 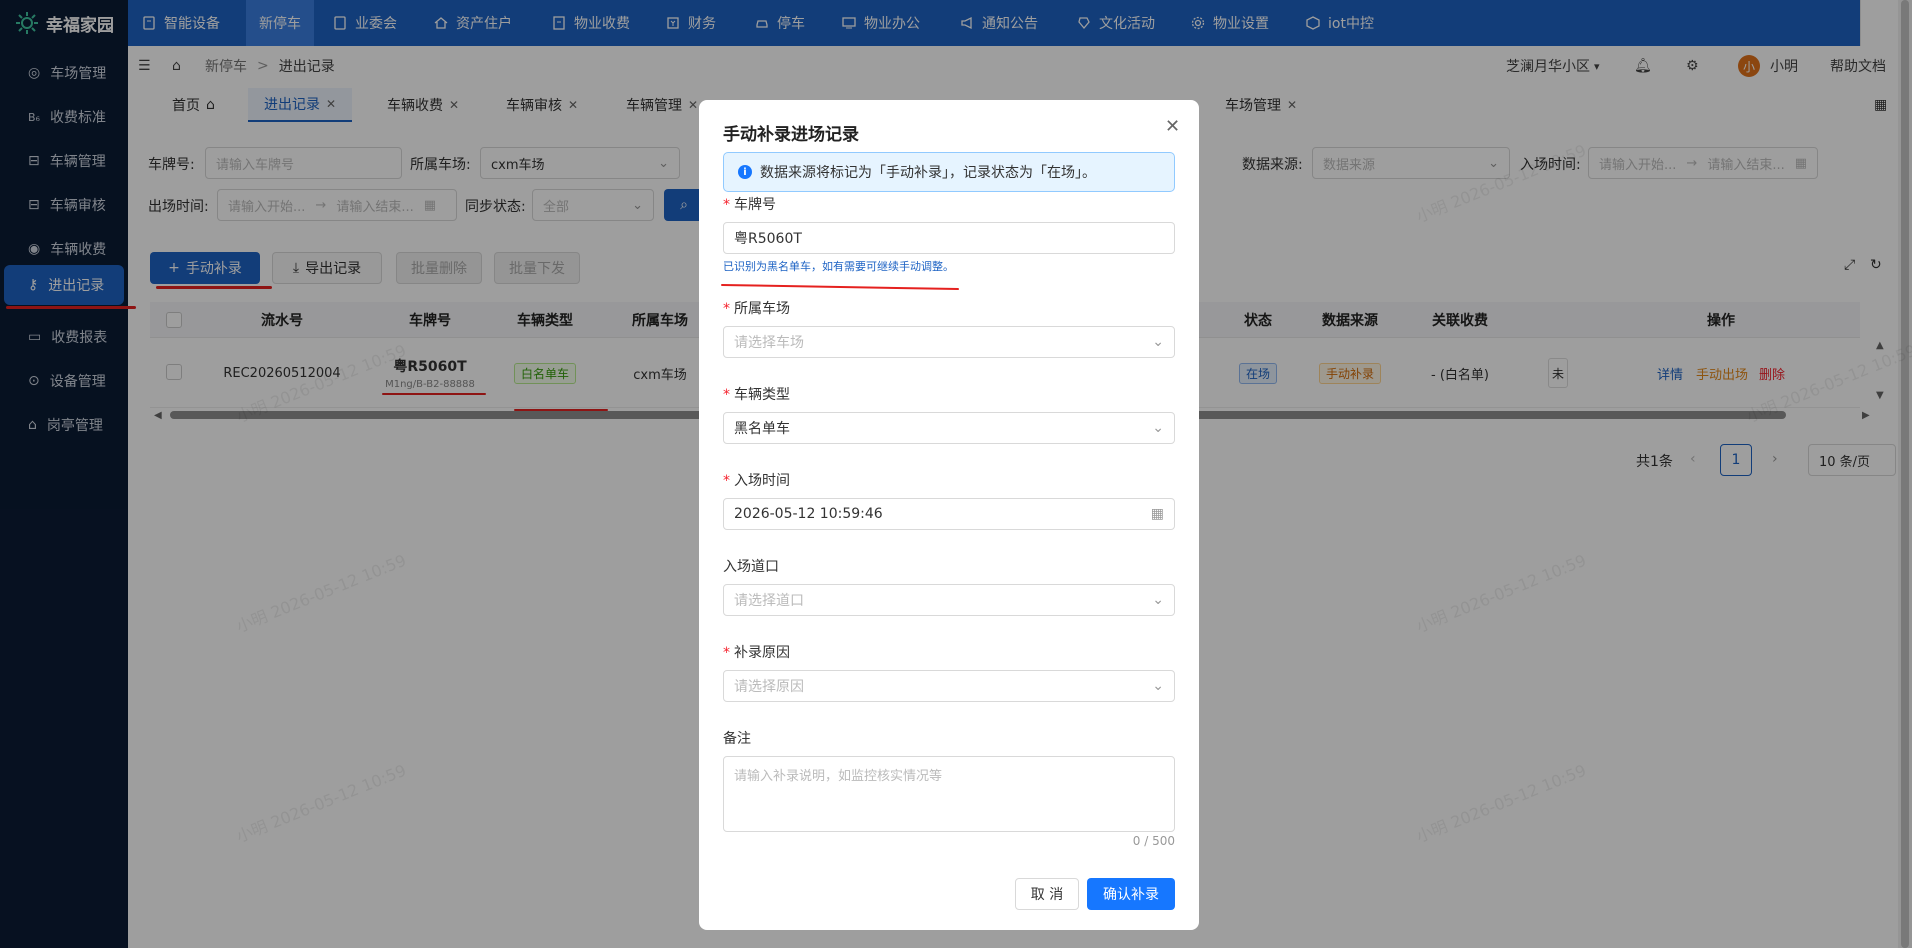 What do you see at coordinates (949, 342) in the screenshot?
I see `lot-select: 请选择车场 ⌄` at bounding box center [949, 342].